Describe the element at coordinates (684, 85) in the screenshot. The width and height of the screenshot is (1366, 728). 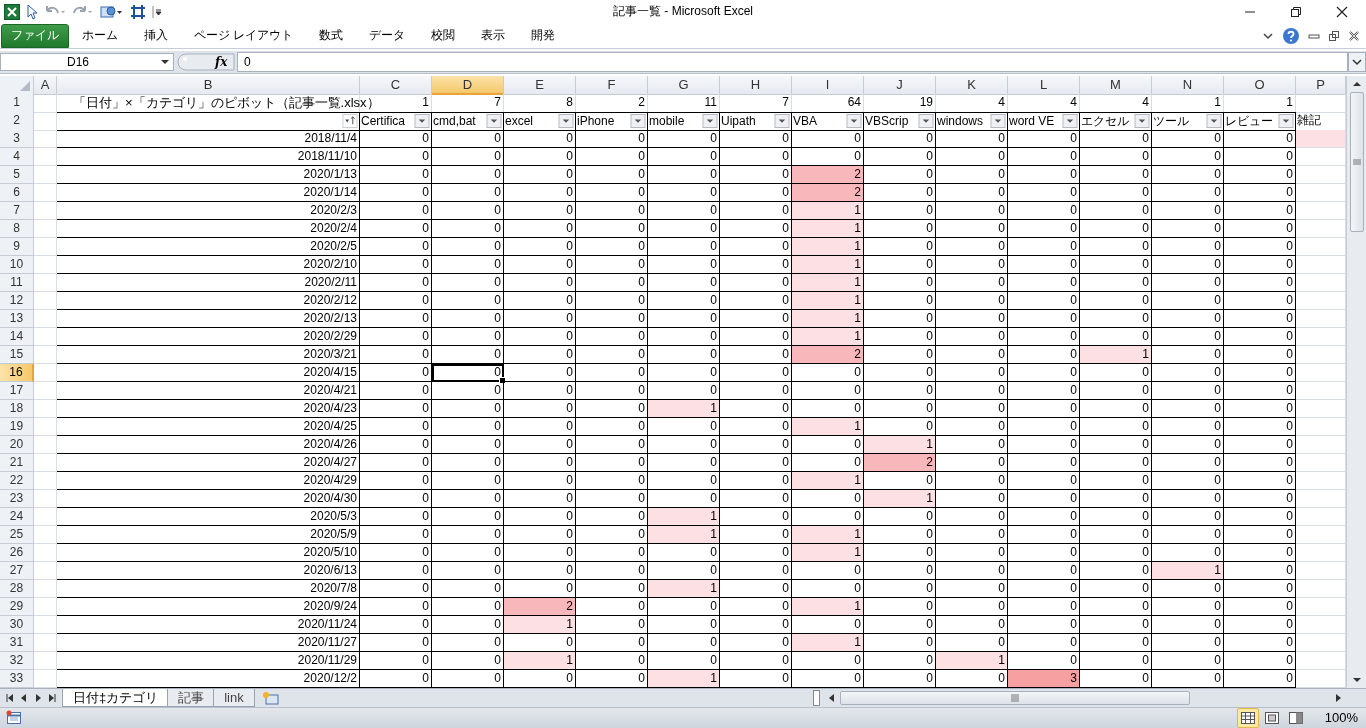
I see `column-header: G` at that location.